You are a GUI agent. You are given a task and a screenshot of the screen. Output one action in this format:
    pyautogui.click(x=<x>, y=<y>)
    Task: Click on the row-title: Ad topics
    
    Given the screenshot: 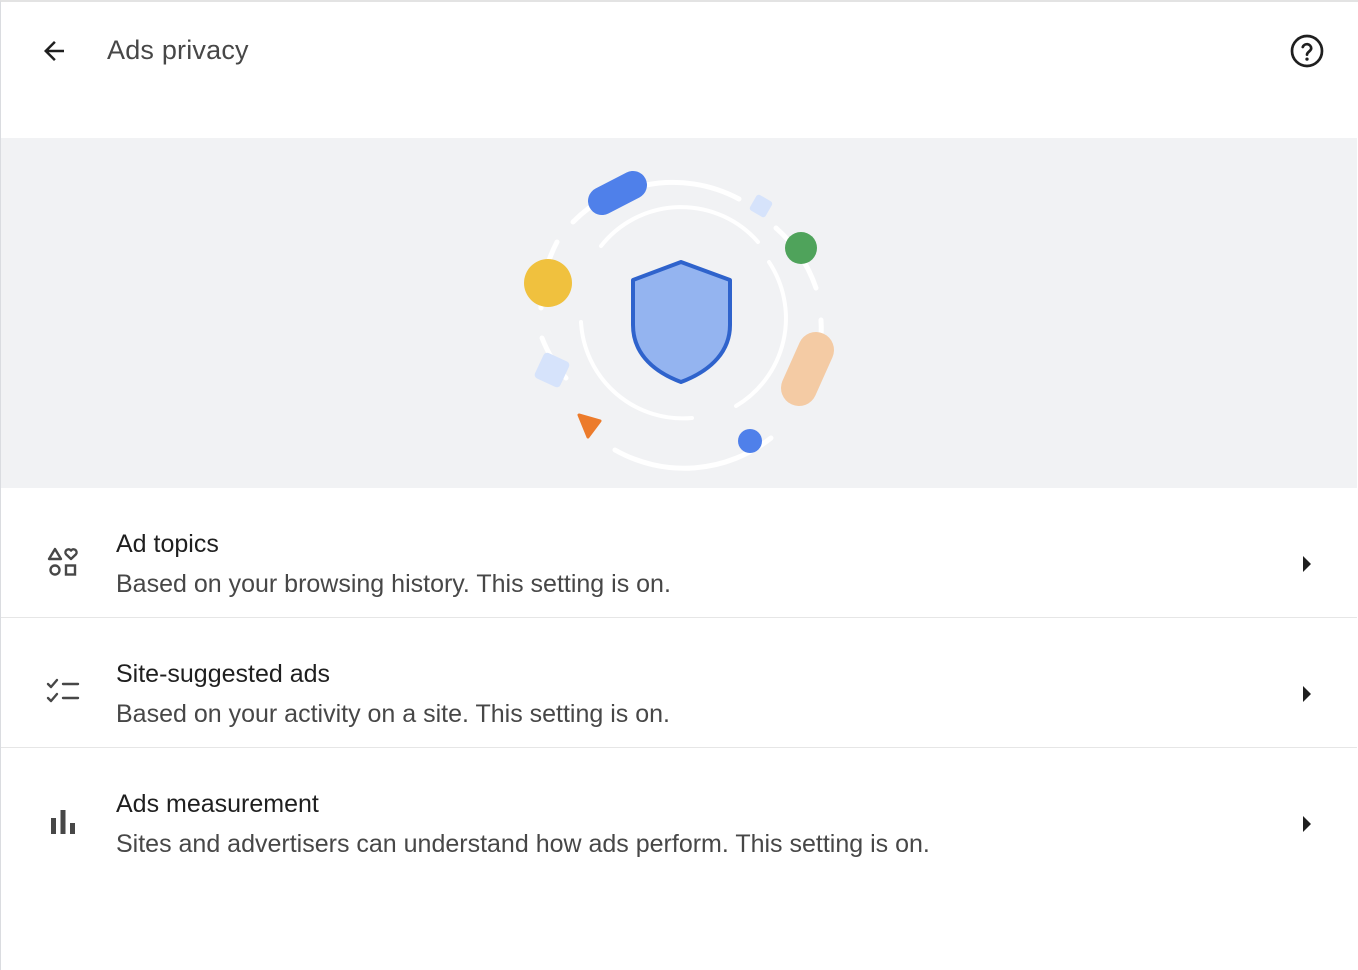 What is the action you would take?
    pyautogui.click(x=167, y=544)
    